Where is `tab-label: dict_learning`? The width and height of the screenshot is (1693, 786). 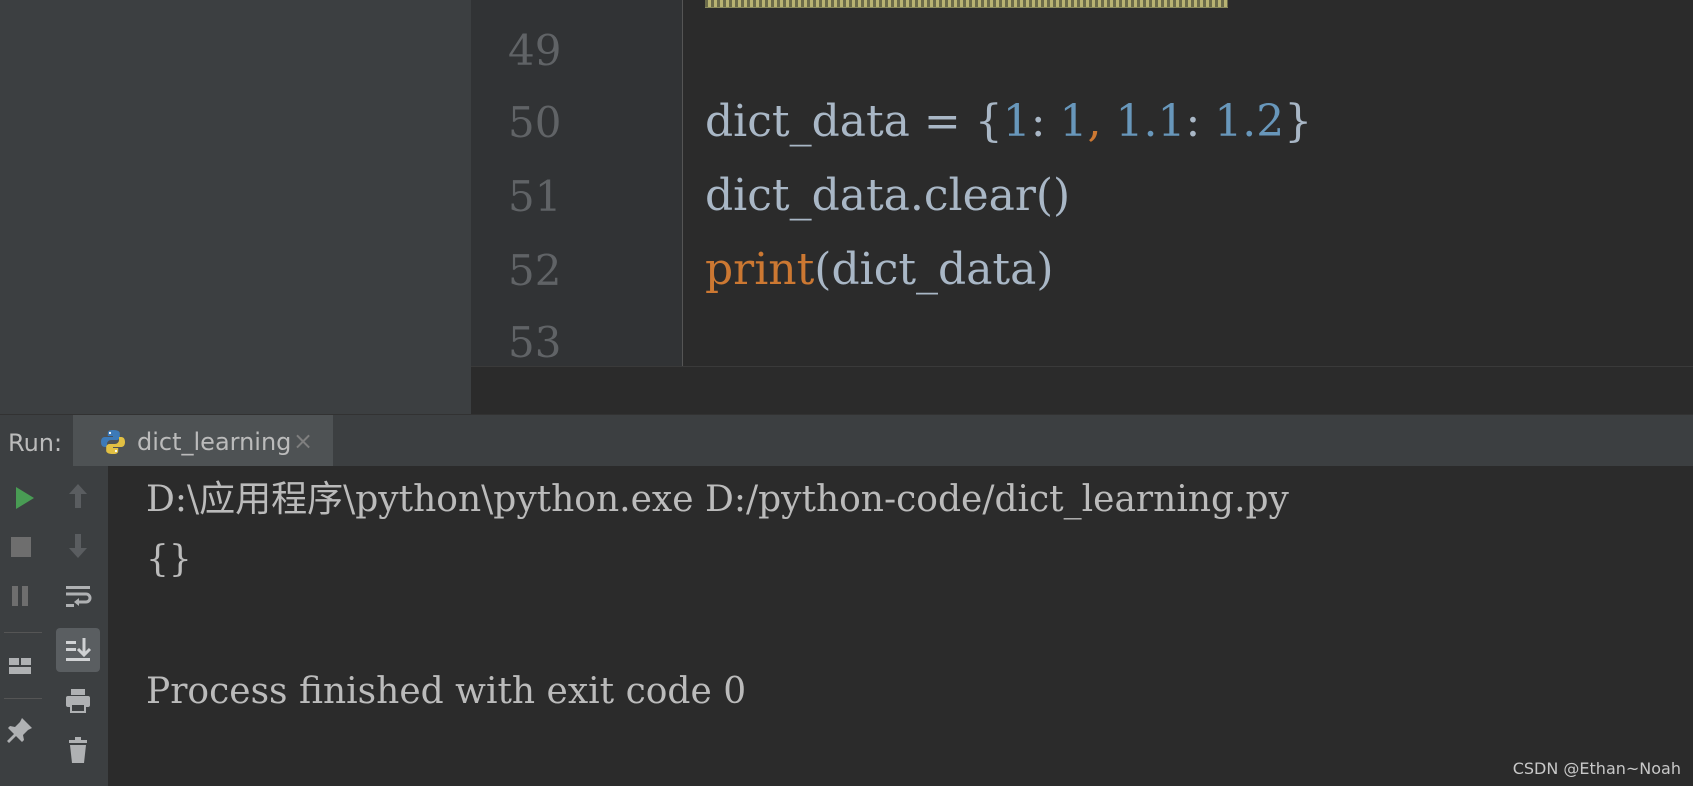
tab-label: dict_learning is located at coordinates (214, 442).